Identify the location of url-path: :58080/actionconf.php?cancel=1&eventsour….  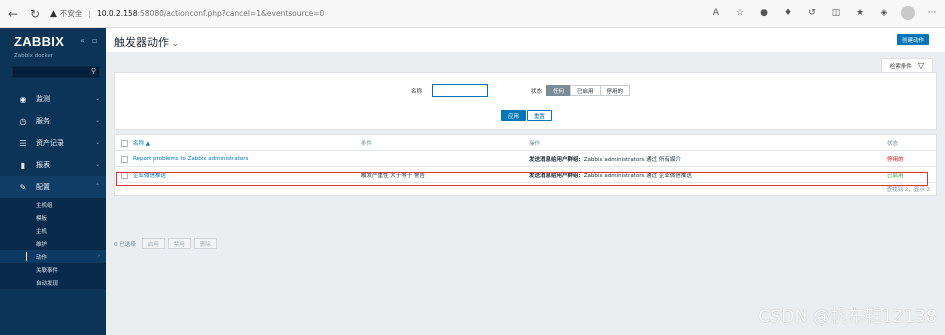
(231, 13).